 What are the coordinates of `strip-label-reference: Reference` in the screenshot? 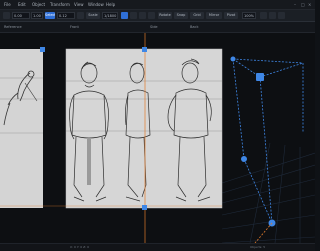 It's located at (13, 27).